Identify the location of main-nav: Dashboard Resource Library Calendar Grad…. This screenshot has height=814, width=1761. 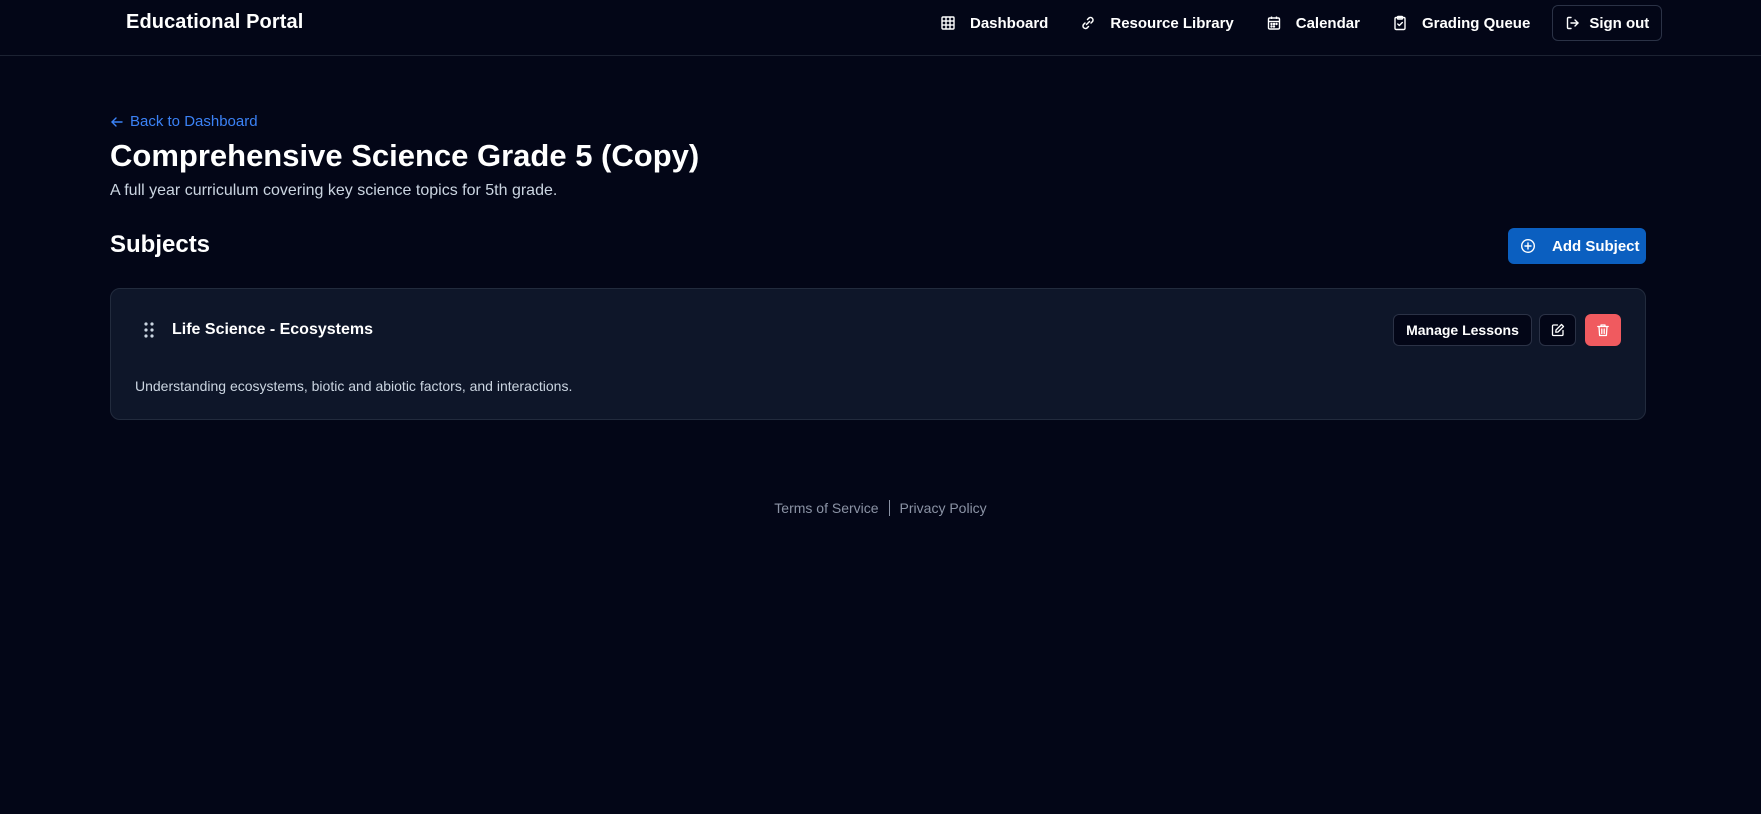
(1296, 23).